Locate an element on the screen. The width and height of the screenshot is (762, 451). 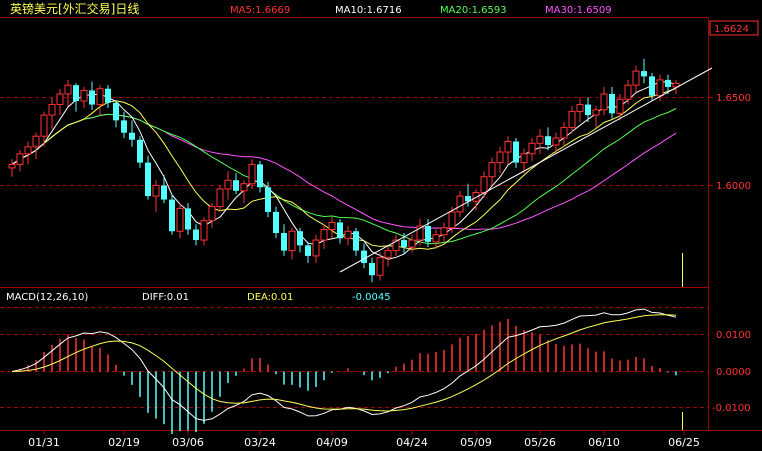
chart-title: 英镑美元[外汇交易]日线 is located at coordinates (74, 8).